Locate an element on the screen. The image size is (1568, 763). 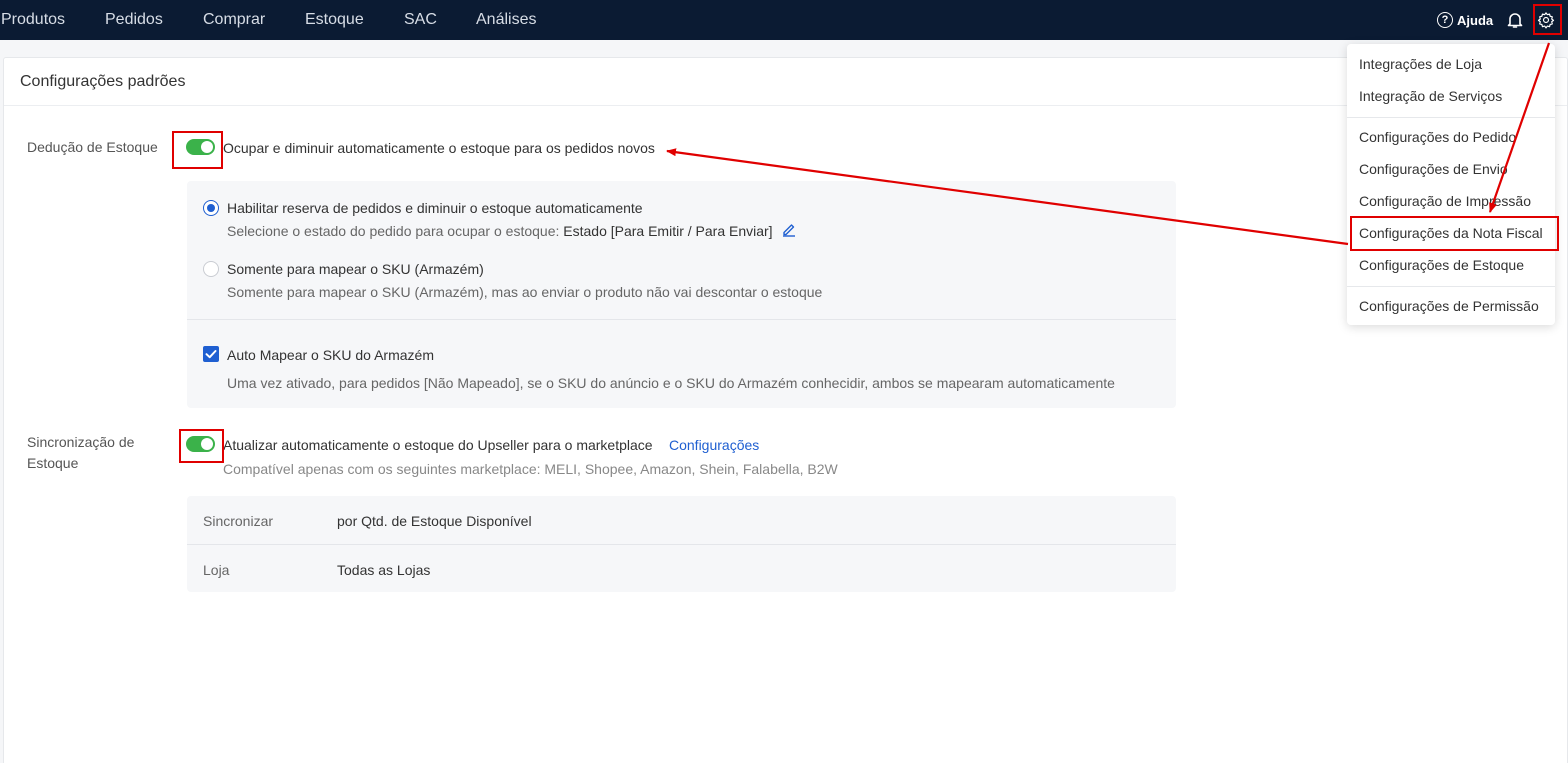
annotation-box-gear is located at coordinates (1547, 19).